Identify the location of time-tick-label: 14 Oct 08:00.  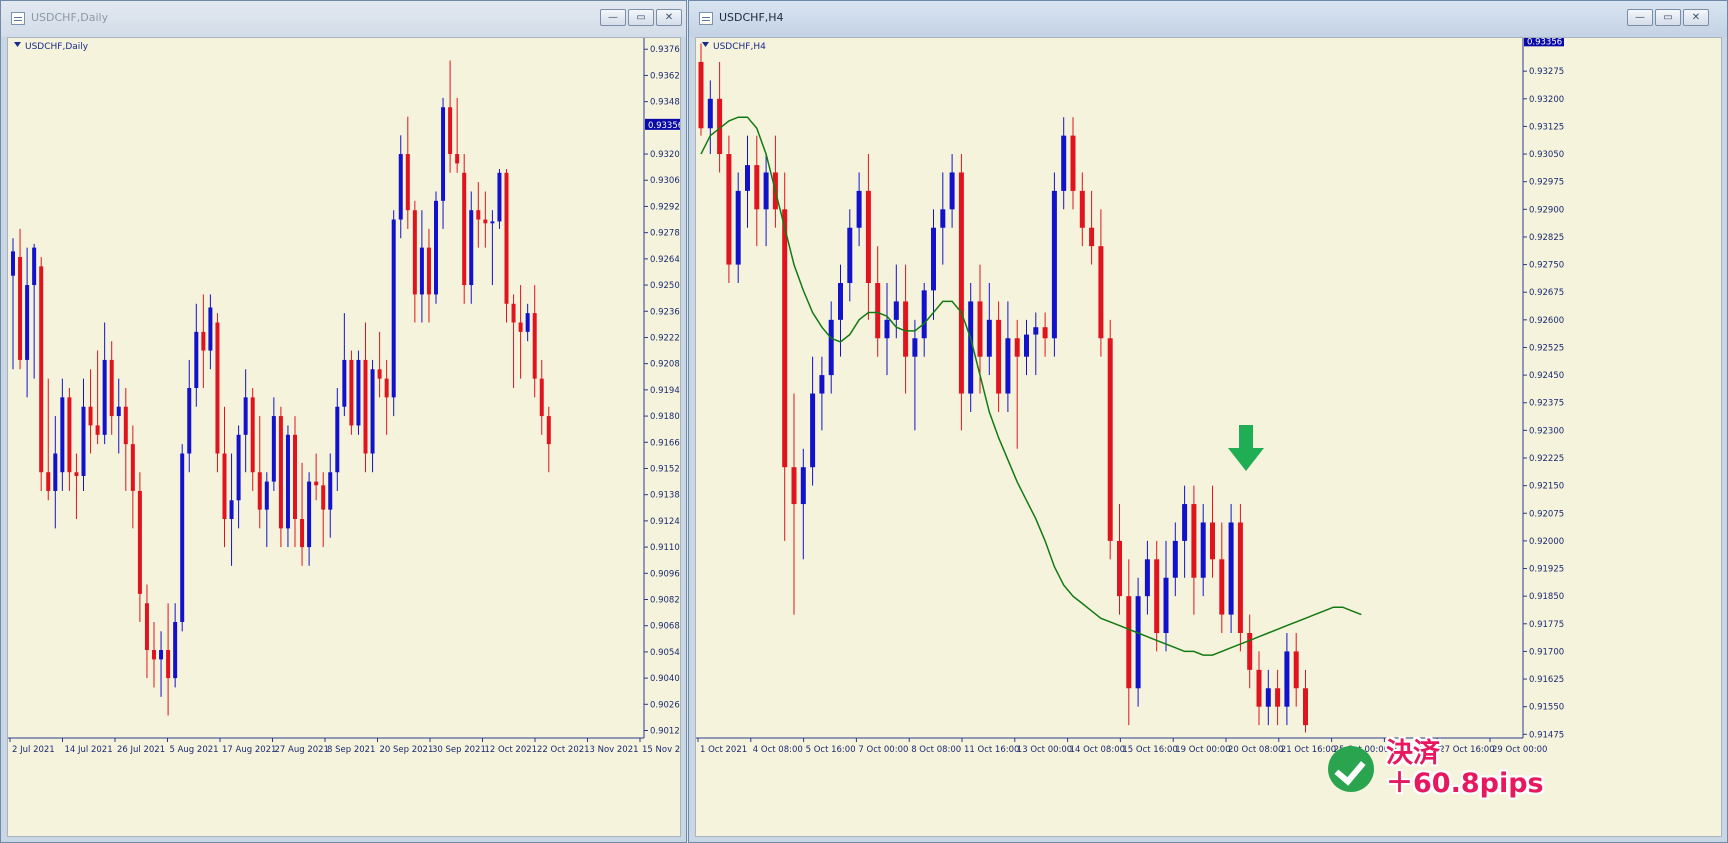
(1097, 750).